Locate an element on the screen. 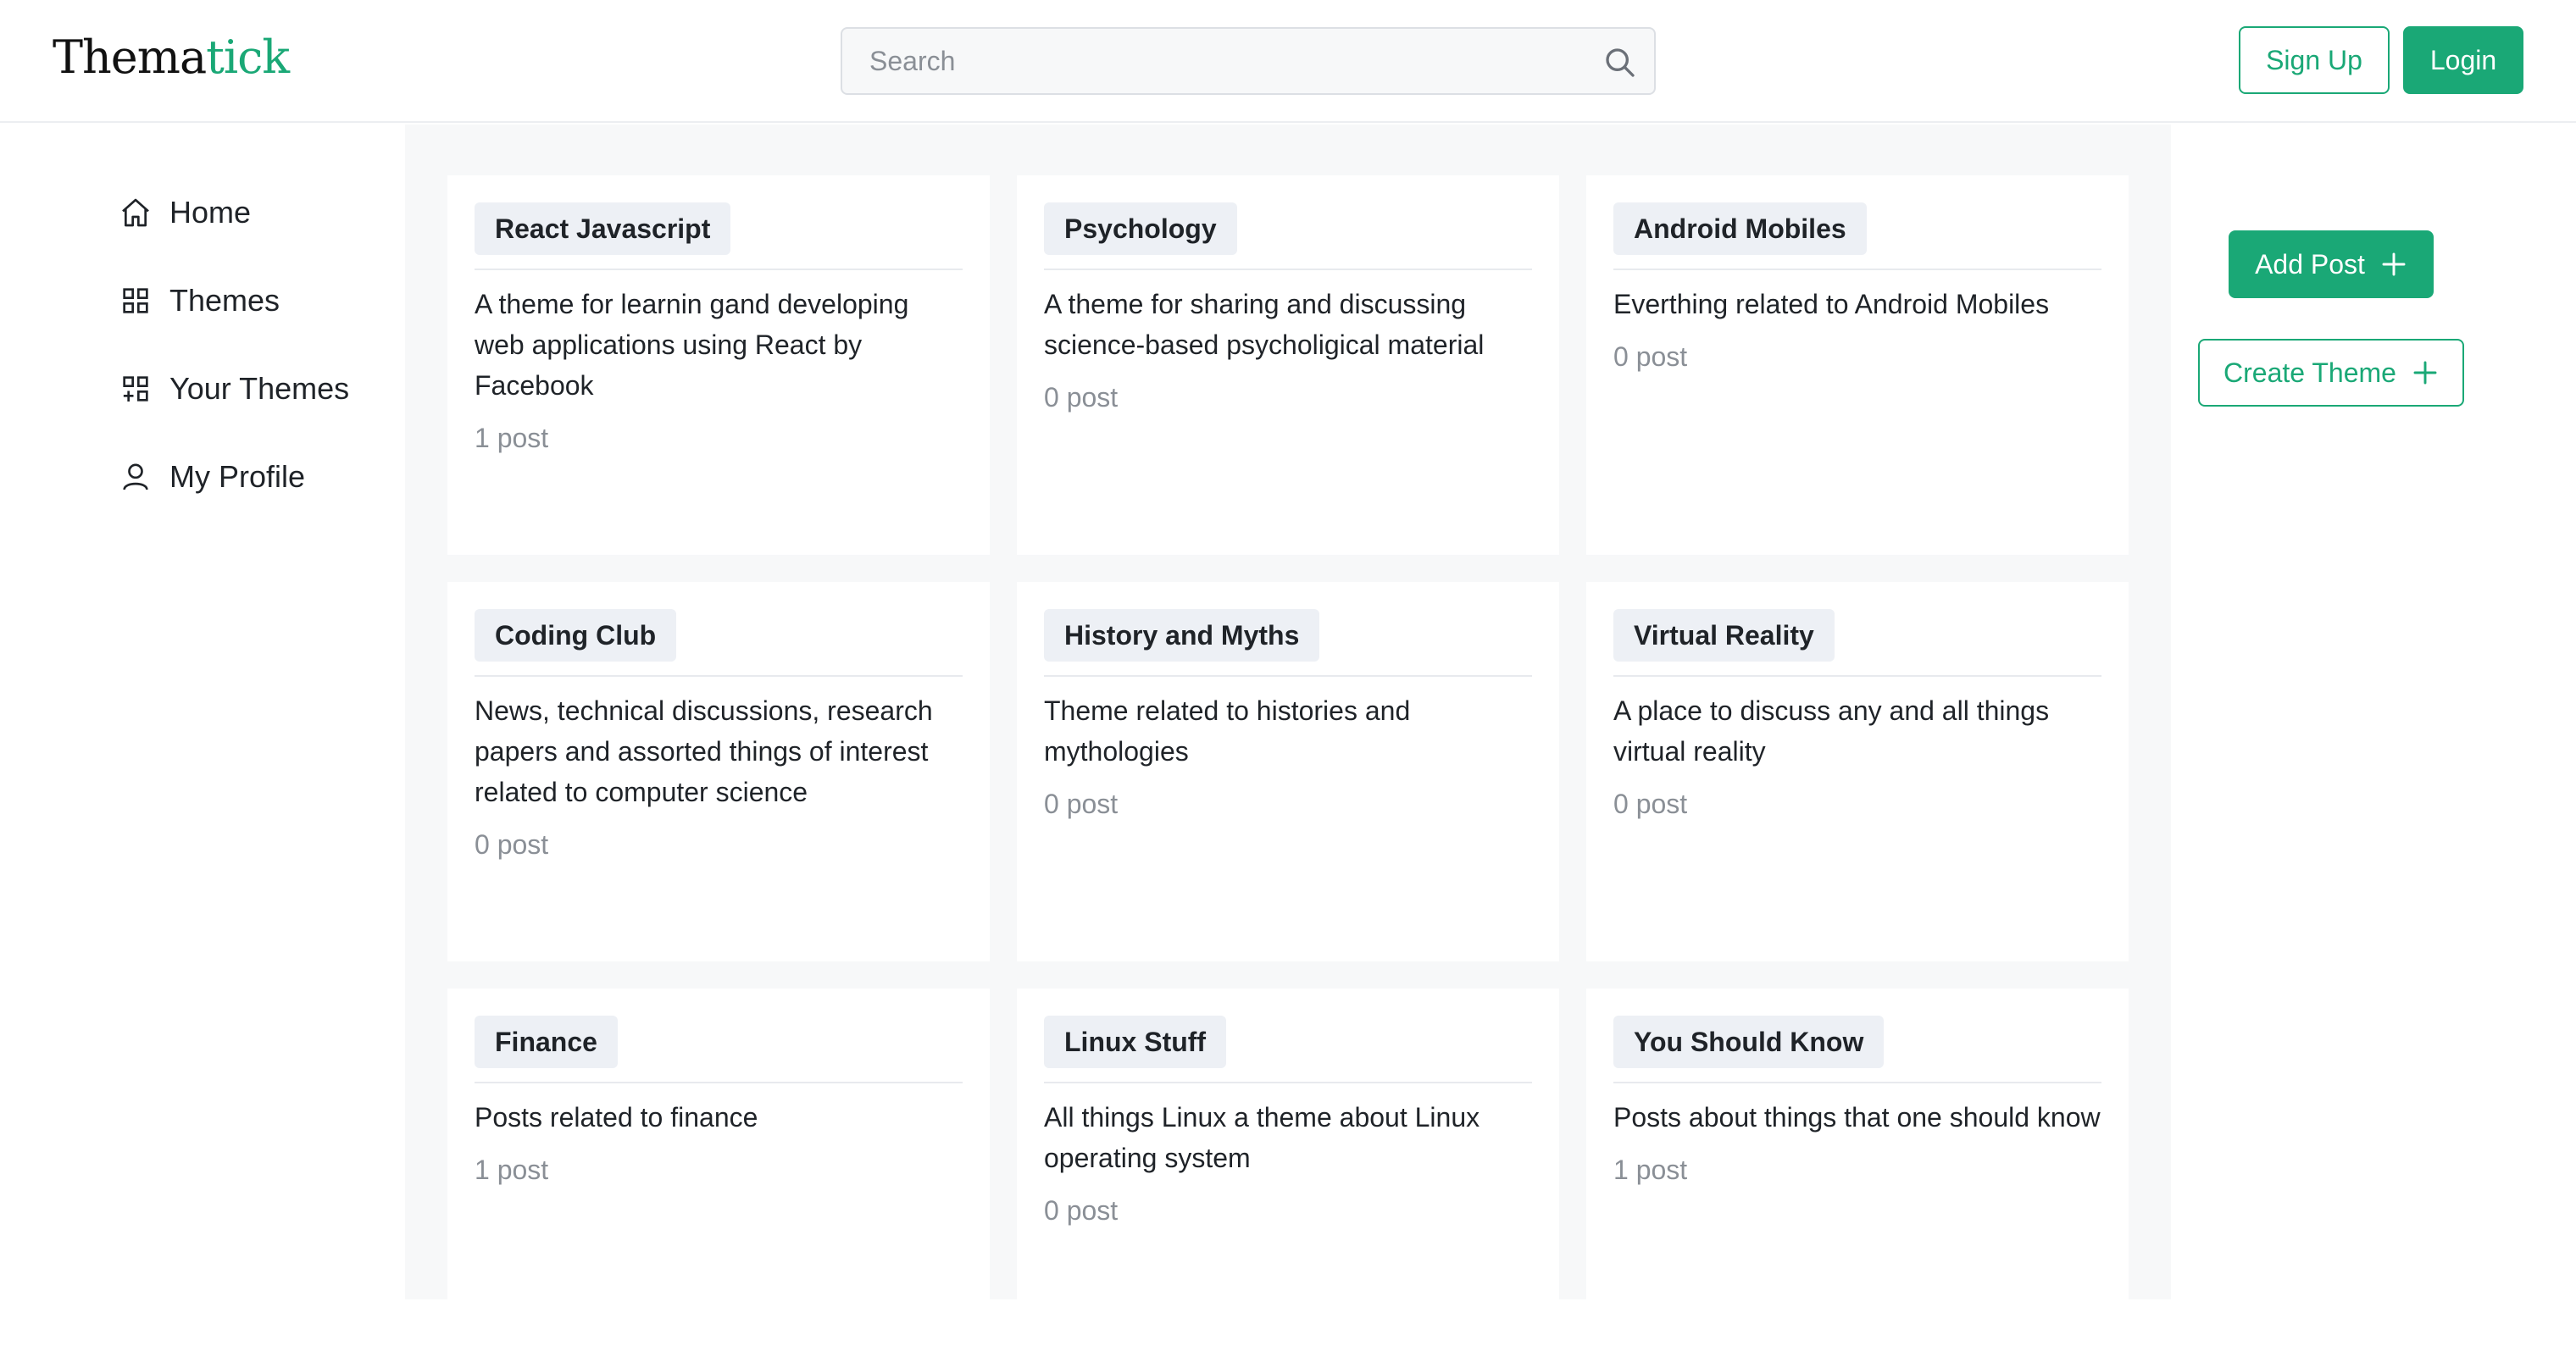  sidebar-item-label: Your Themes is located at coordinates (259, 388).